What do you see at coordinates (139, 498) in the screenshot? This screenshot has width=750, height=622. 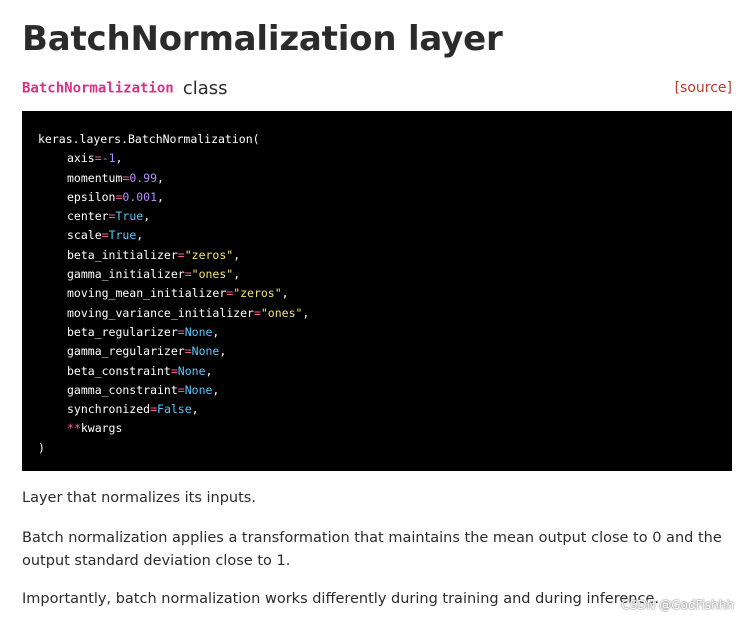 I see `description-paragraph-1: Layer that normalizes its inputs.` at bounding box center [139, 498].